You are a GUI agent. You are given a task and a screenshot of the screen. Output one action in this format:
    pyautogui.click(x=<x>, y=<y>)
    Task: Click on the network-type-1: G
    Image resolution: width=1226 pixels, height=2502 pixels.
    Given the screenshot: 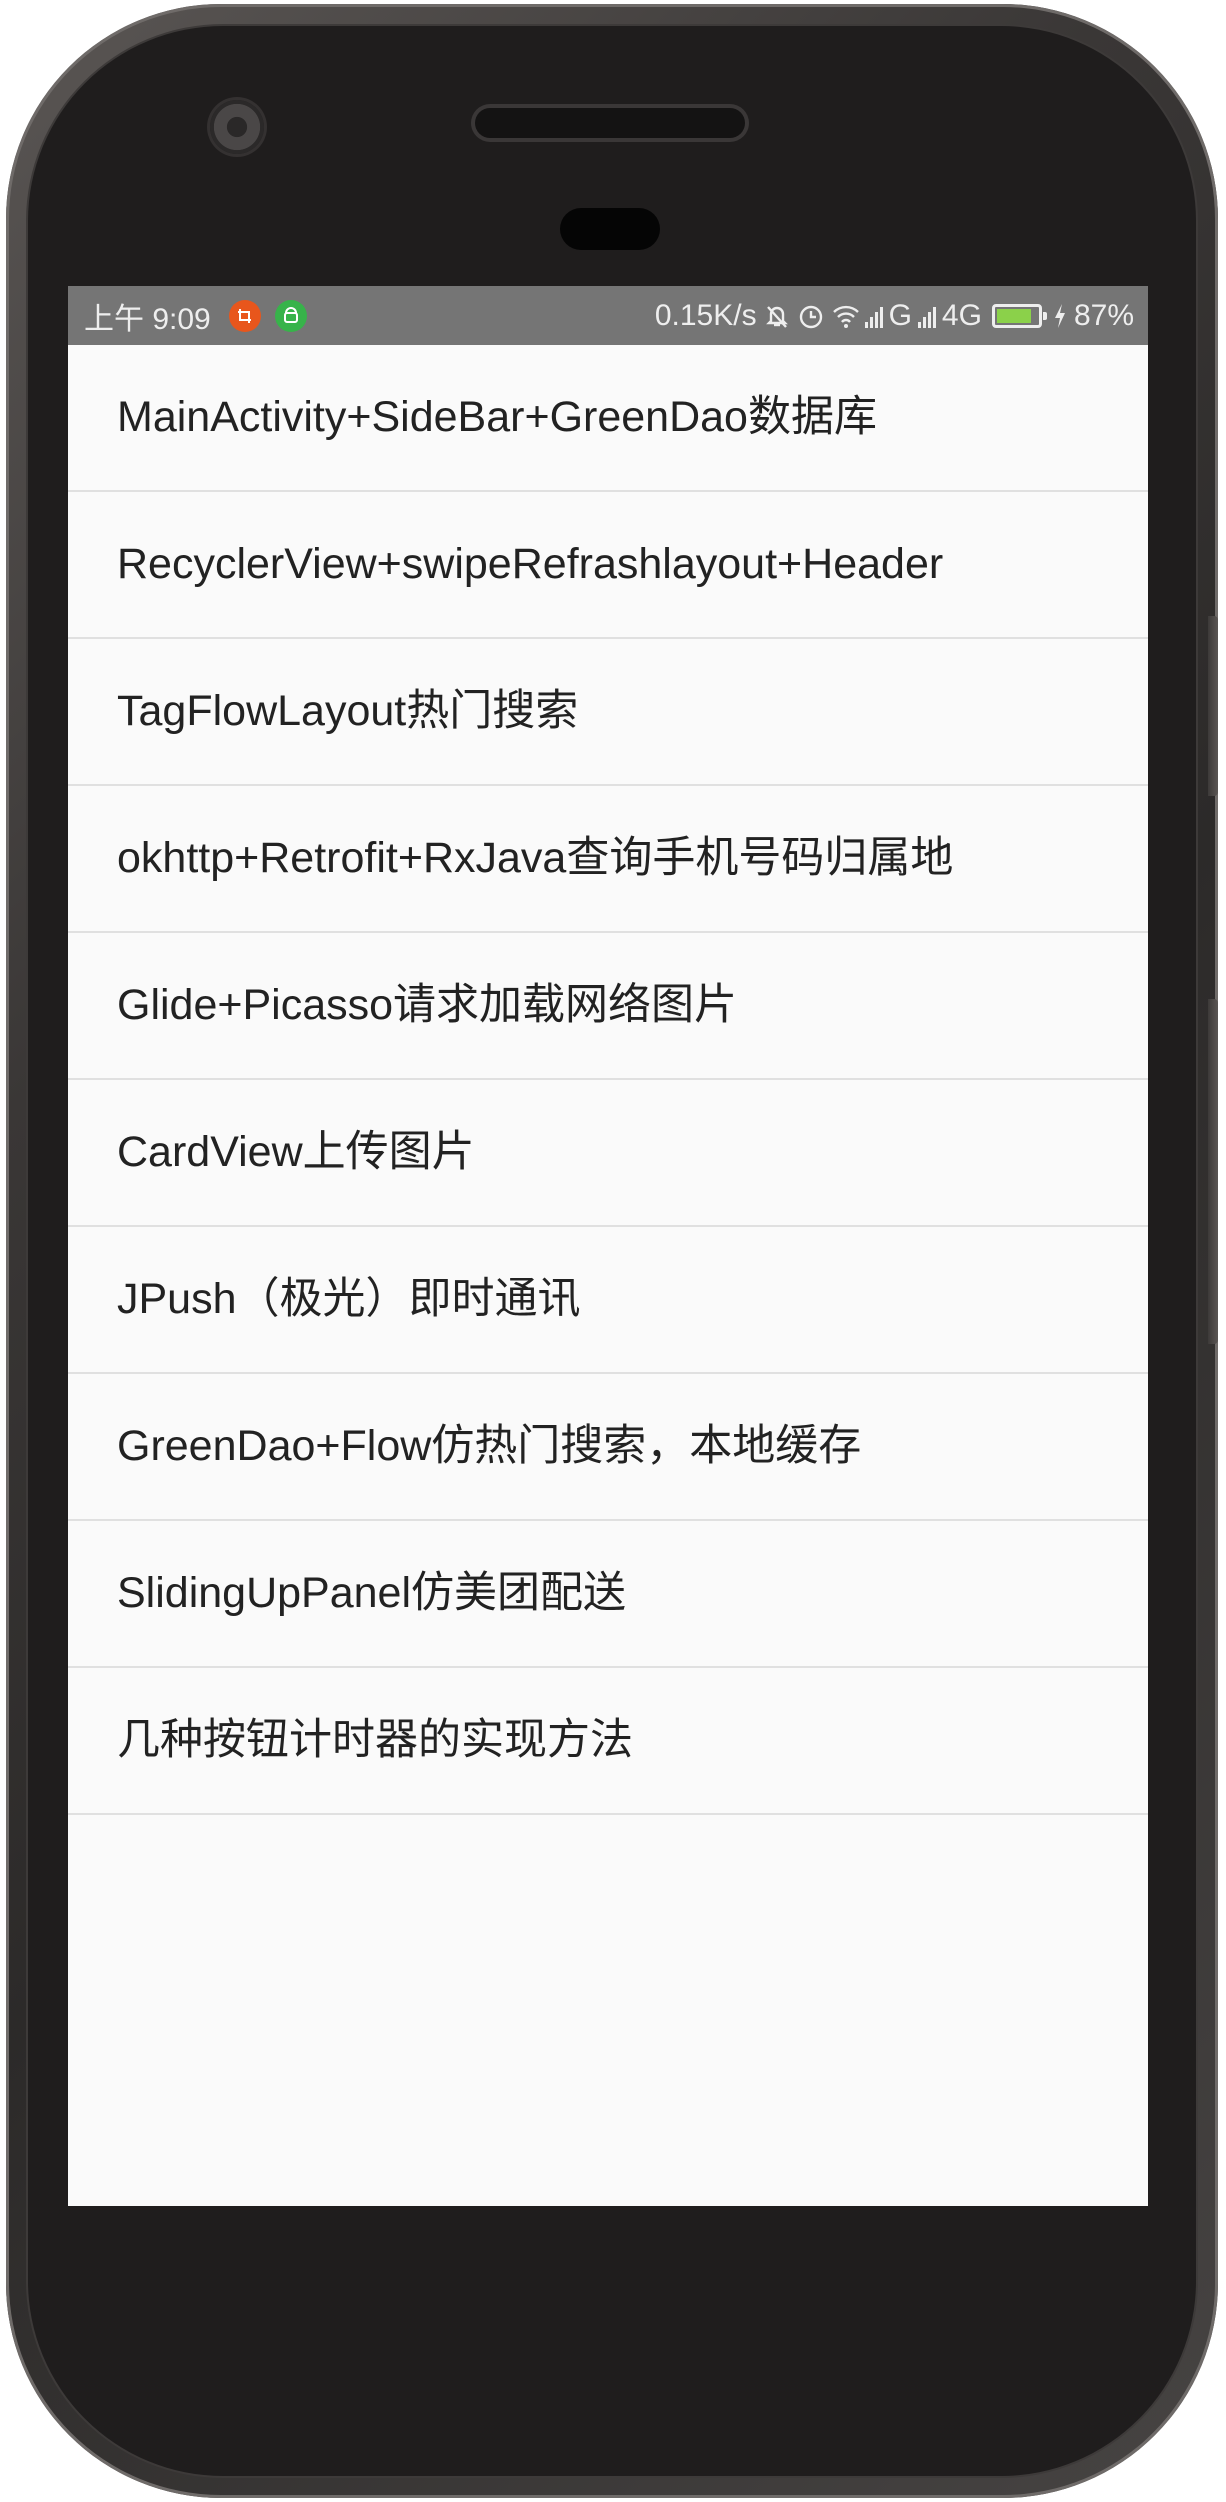 What is the action you would take?
    pyautogui.click(x=900, y=315)
    